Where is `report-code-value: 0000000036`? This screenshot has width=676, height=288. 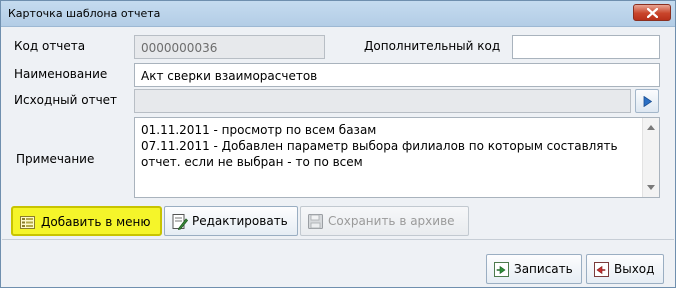
report-code-value: 0000000036 is located at coordinates (179, 48).